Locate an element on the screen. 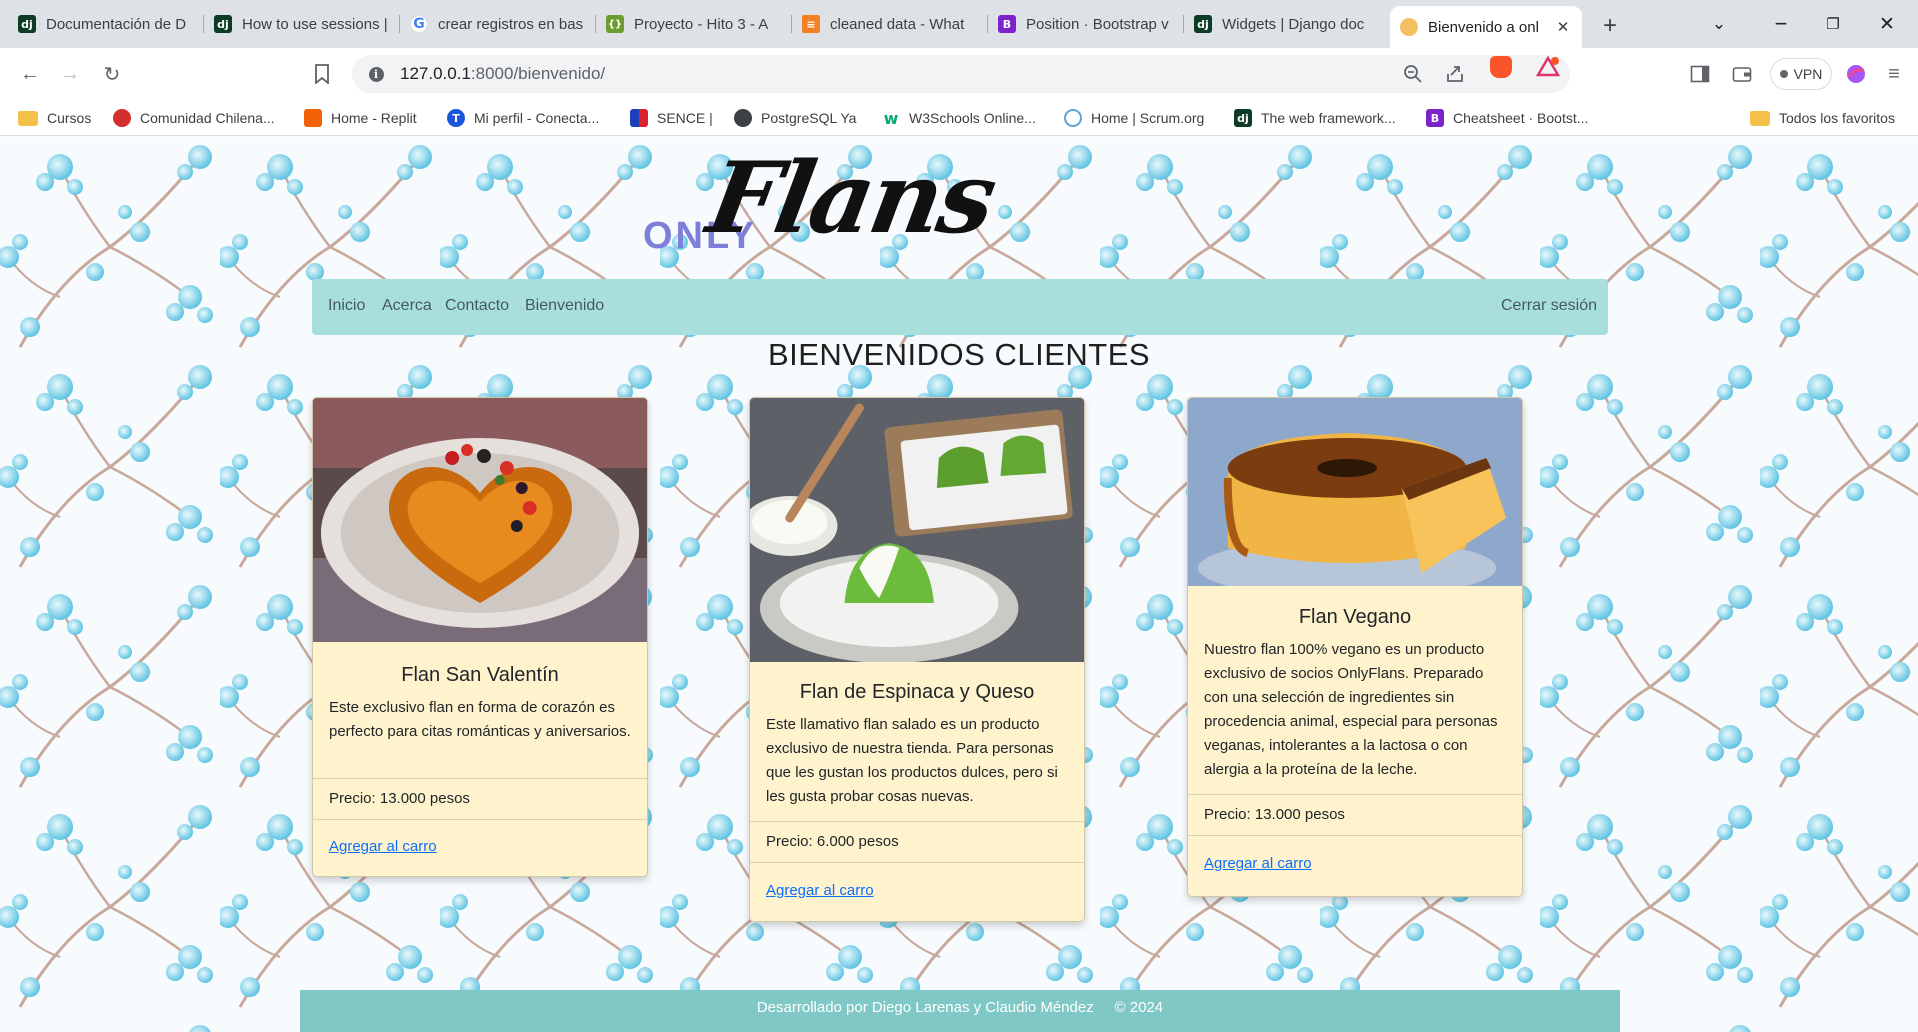  community-icon is located at coordinates (122, 118).